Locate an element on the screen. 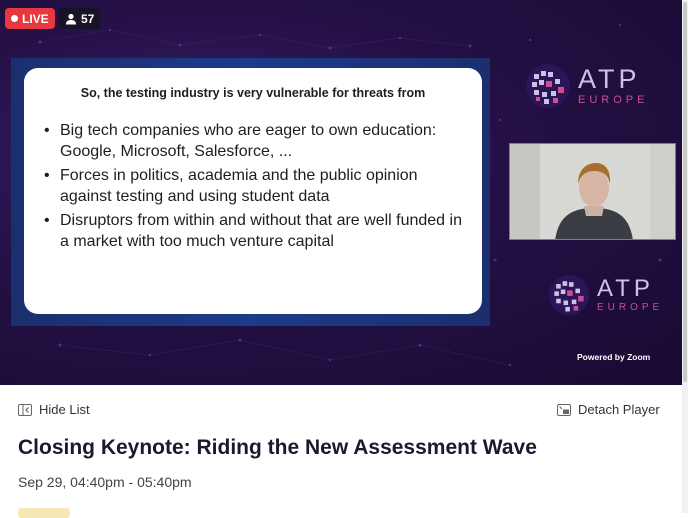  speaker-image is located at coordinates (592, 191).